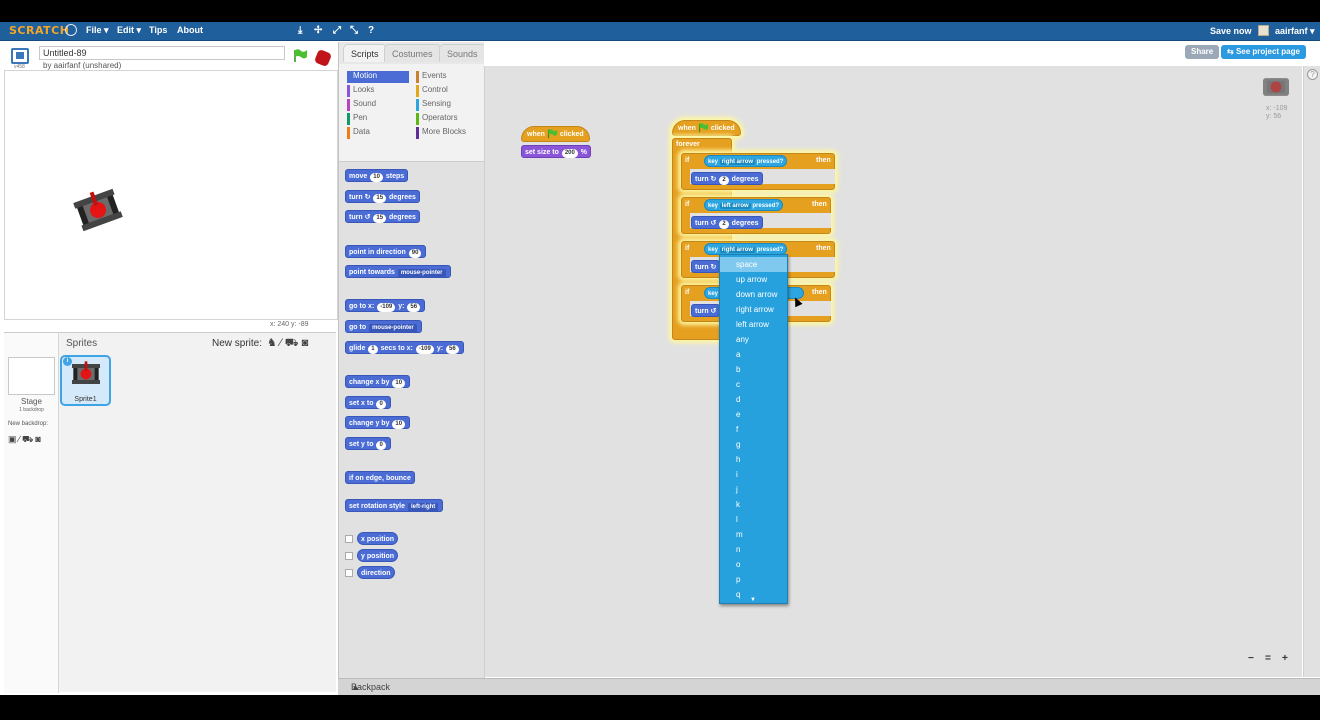 The height and width of the screenshot is (720, 1320). What do you see at coordinates (382, 216) in the screenshot?
I see `block-turn-left: turn ↺ 15 degrees` at bounding box center [382, 216].